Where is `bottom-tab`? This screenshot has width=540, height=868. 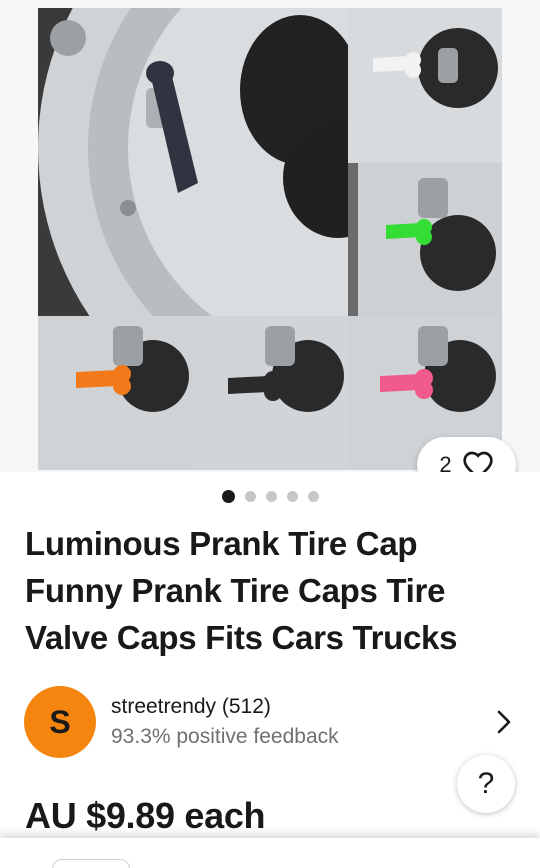
bottom-tab is located at coordinates (91, 863).